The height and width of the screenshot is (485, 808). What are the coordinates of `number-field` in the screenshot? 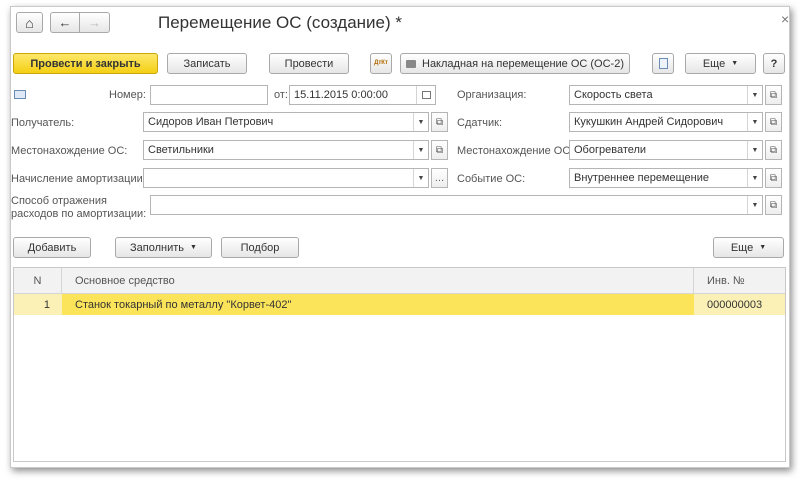 It's located at (209, 95).